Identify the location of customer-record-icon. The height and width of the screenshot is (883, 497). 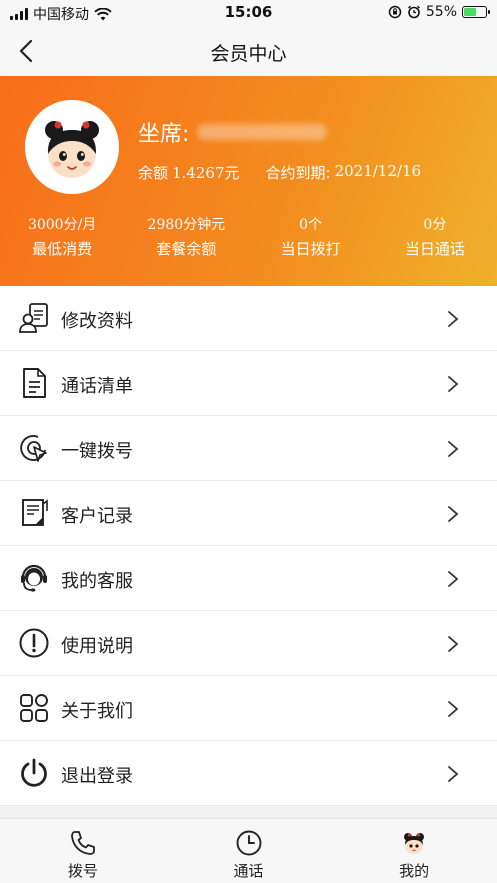
(35, 512).